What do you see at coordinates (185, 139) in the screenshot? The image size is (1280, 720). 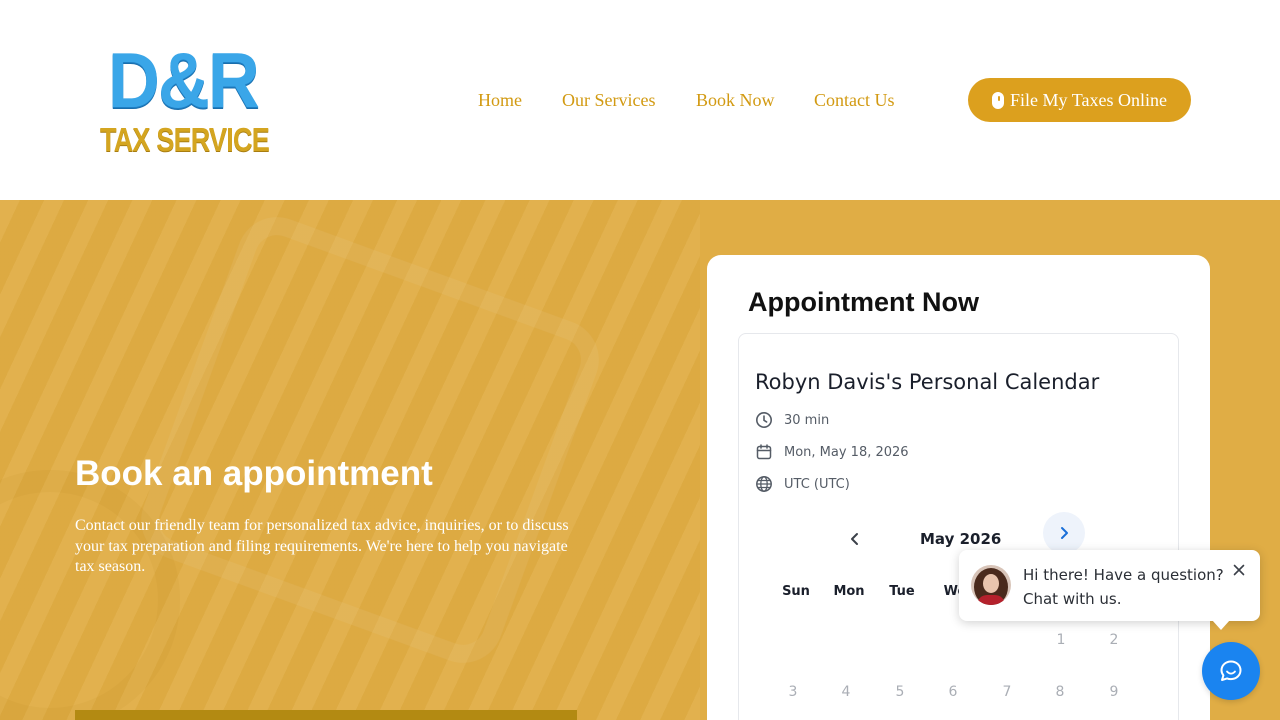 I see `logo-wordmark: TAX SERVICE` at bounding box center [185, 139].